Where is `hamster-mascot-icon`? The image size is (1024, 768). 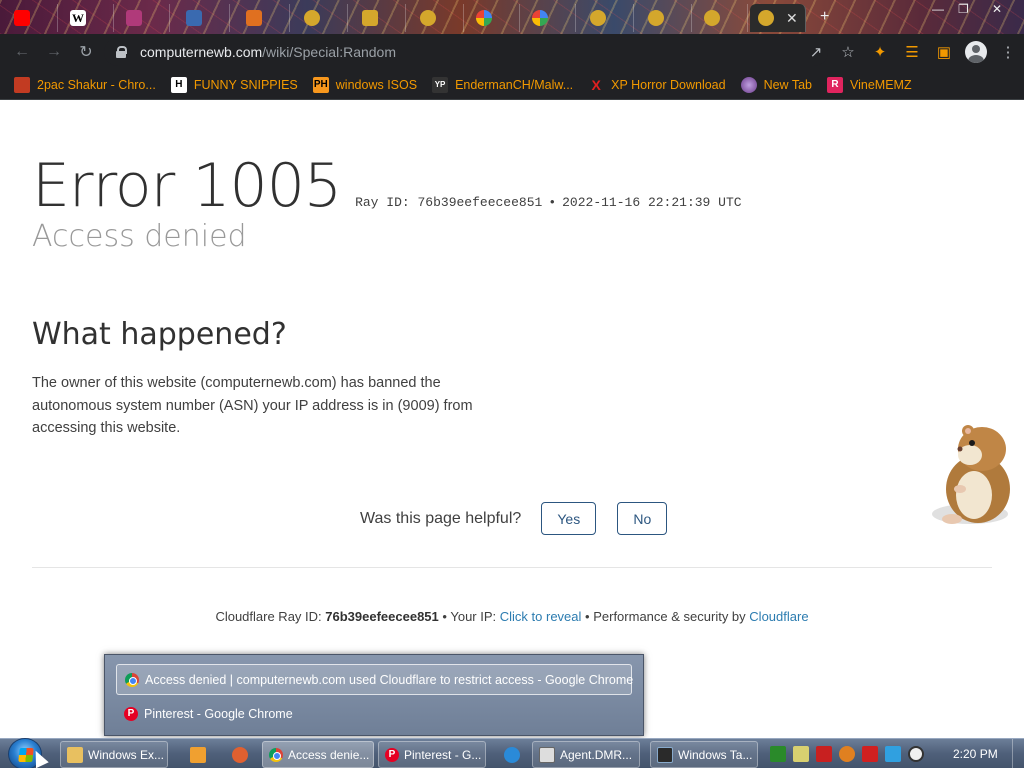
hamster-mascot-icon is located at coordinates (975, 474).